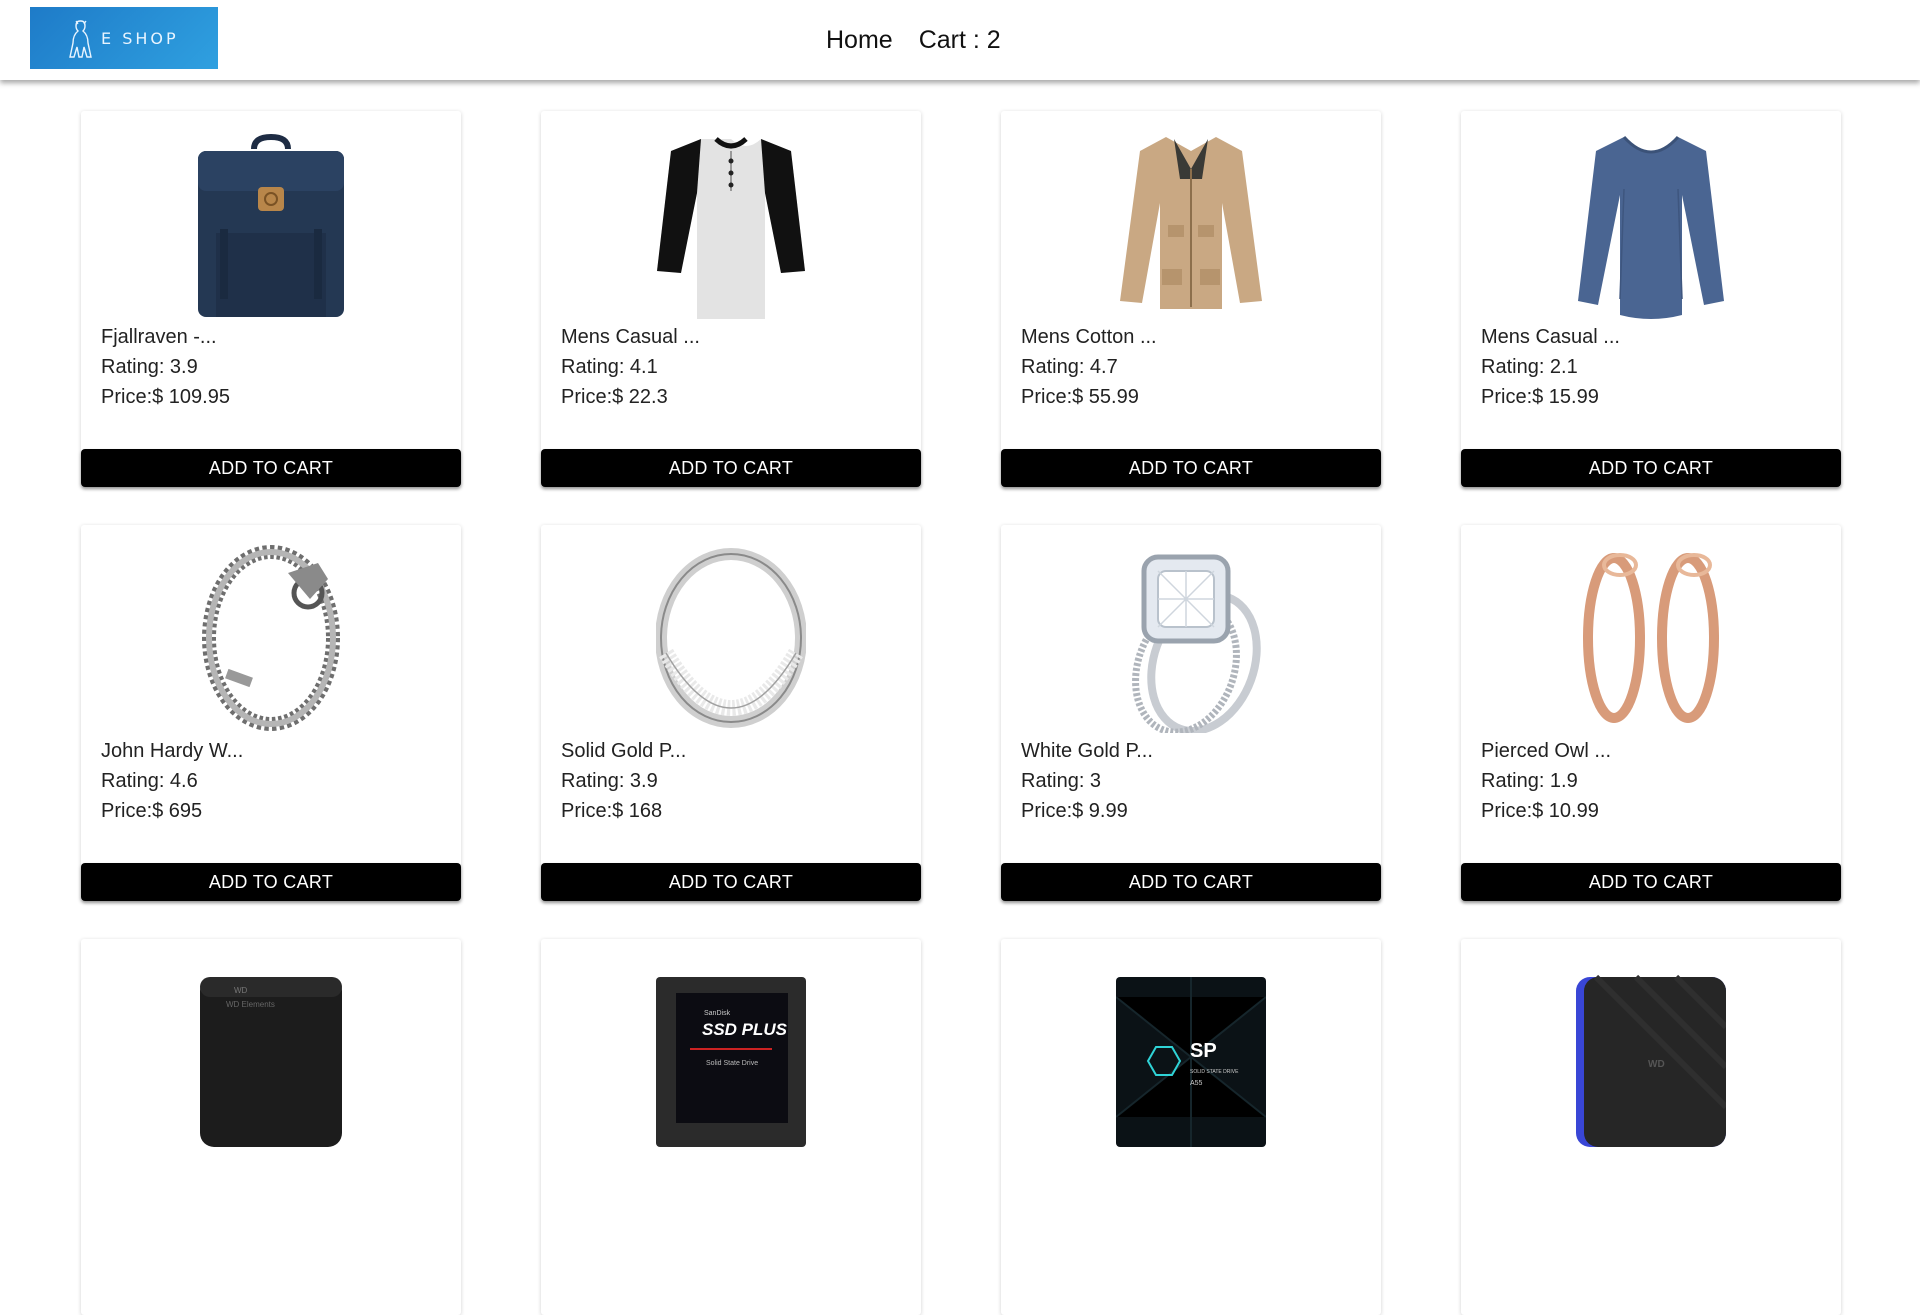  What do you see at coordinates (1540, 811) in the screenshot?
I see `product-price: Price:$ 10.99` at bounding box center [1540, 811].